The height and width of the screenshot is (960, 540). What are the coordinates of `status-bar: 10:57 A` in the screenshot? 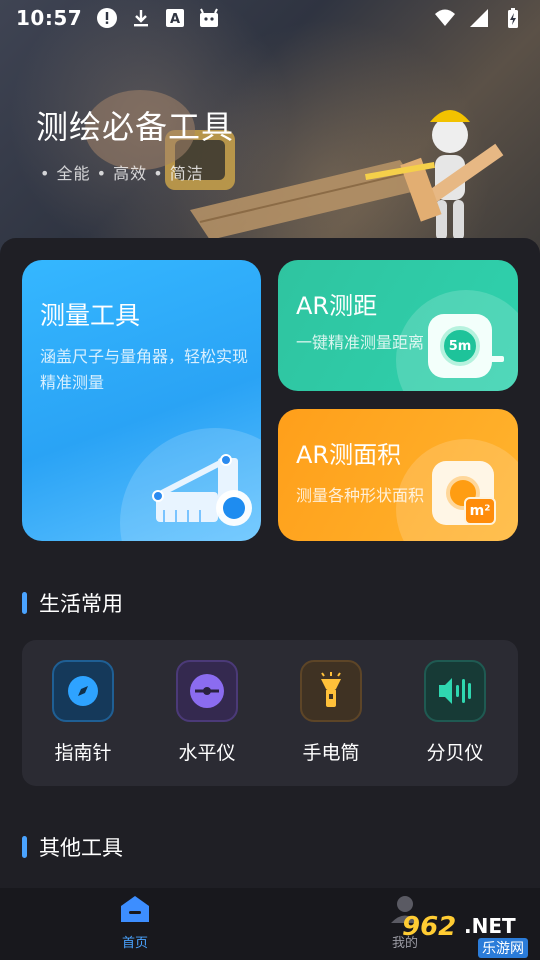 It's located at (270, 18).